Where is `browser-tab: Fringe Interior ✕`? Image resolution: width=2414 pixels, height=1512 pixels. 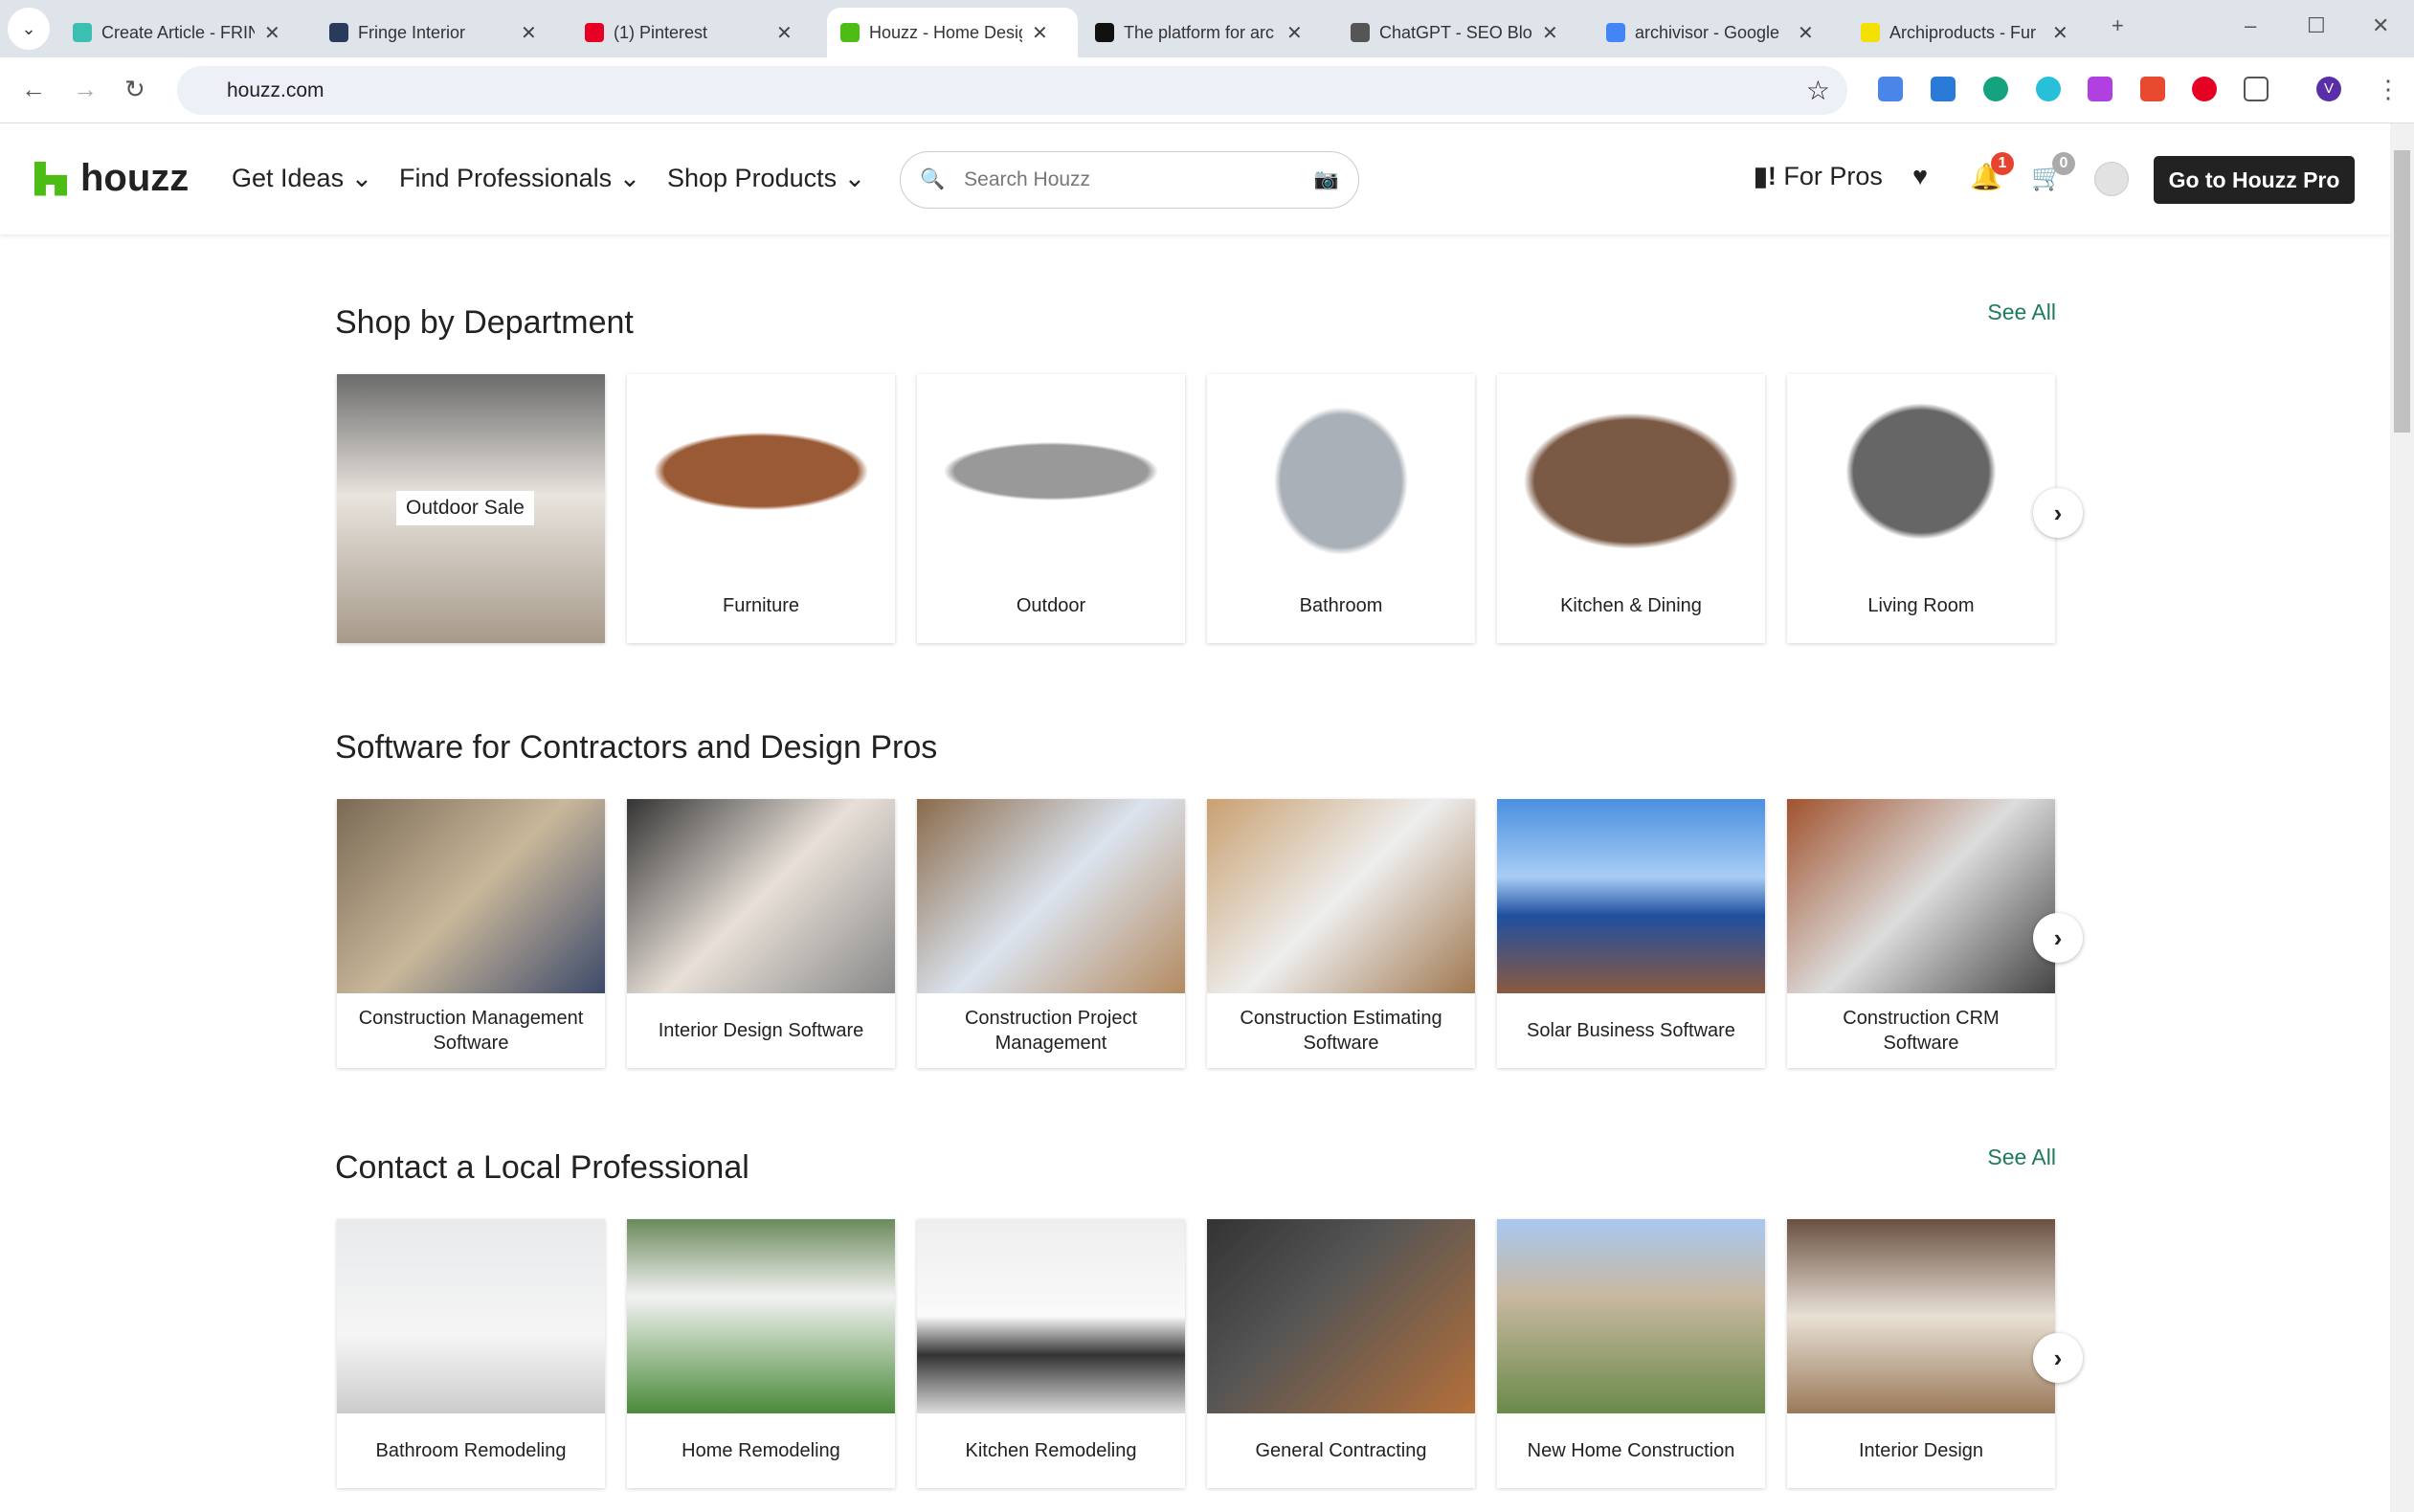 browser-tab: Fringe Interior ✕ is located at coordinates (442, 32).